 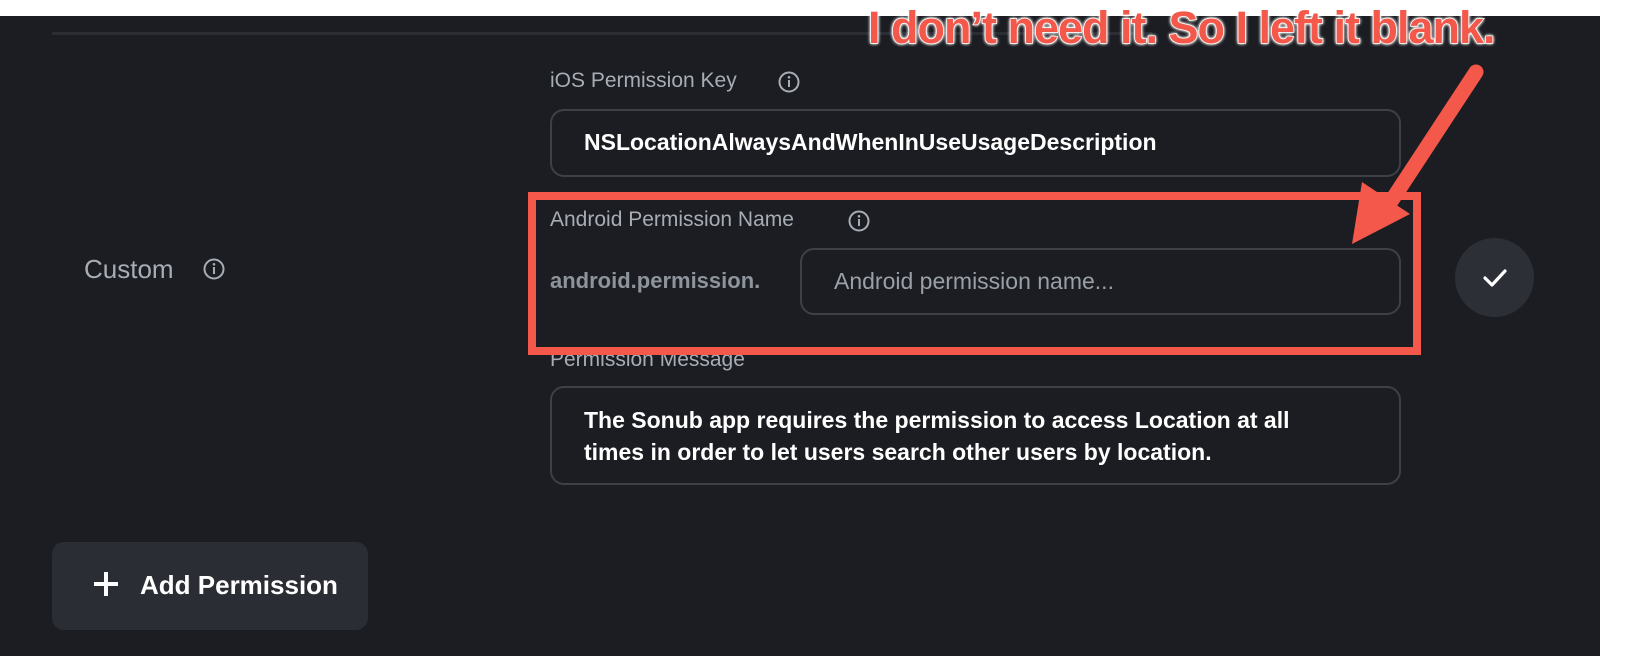 What do you see at coordinates (643, 80) in the screenshot?
I see `ios-permission-key-label: iOS Permission Key` at bounding box center [643, 80].